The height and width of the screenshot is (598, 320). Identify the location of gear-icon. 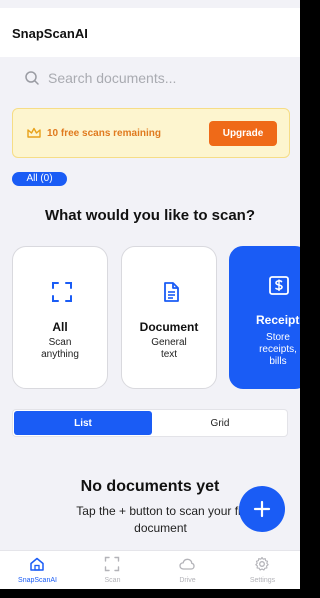
(262, 563).